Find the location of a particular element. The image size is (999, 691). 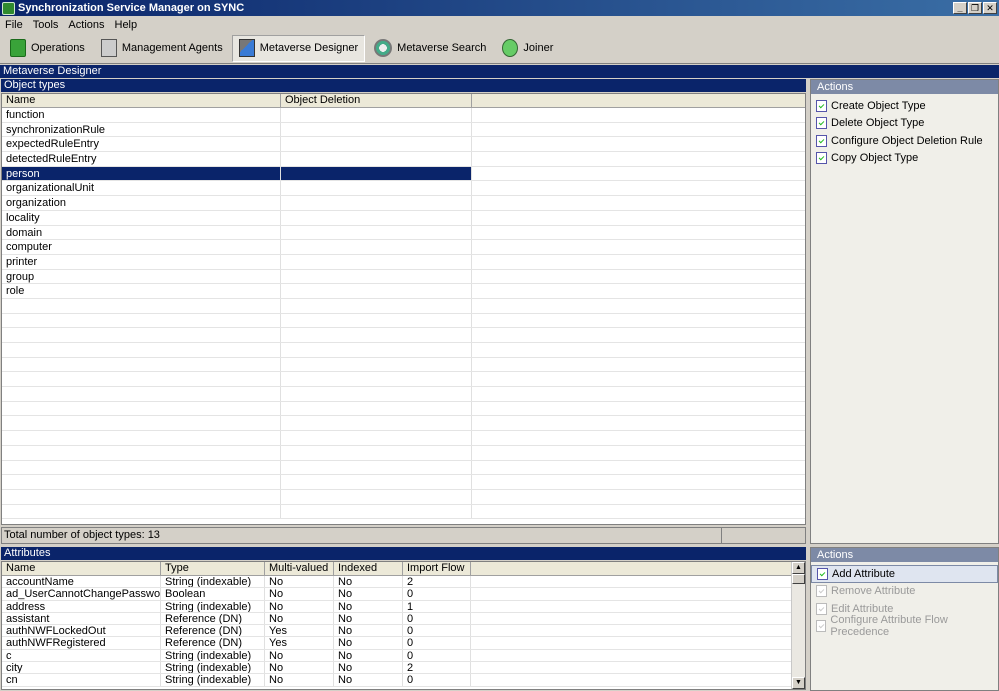

table-row: organizationalUnit is located at coordinates (403, 189).